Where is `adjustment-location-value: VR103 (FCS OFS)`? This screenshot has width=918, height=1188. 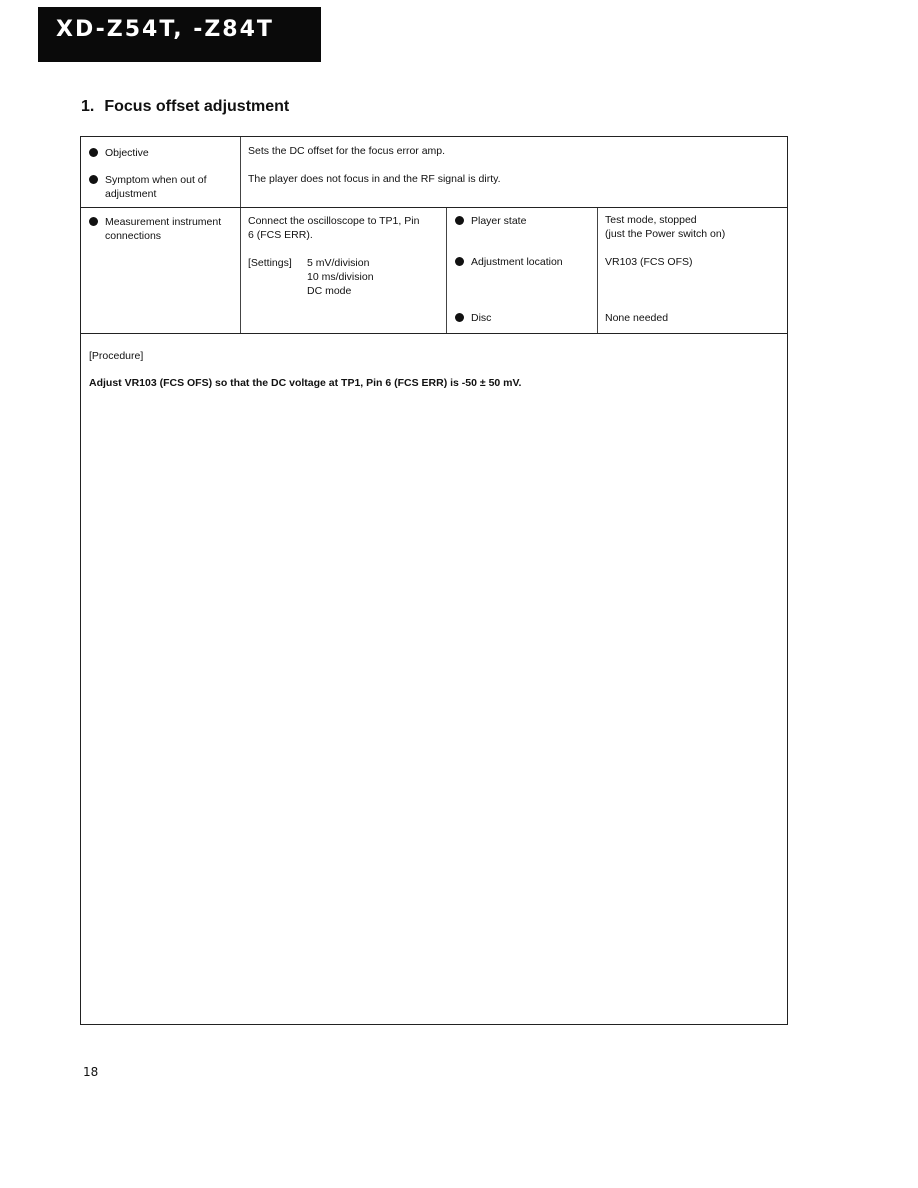
adjustment-location-value: VR103 (FCS OFS) is located at coordinates (649, 262).